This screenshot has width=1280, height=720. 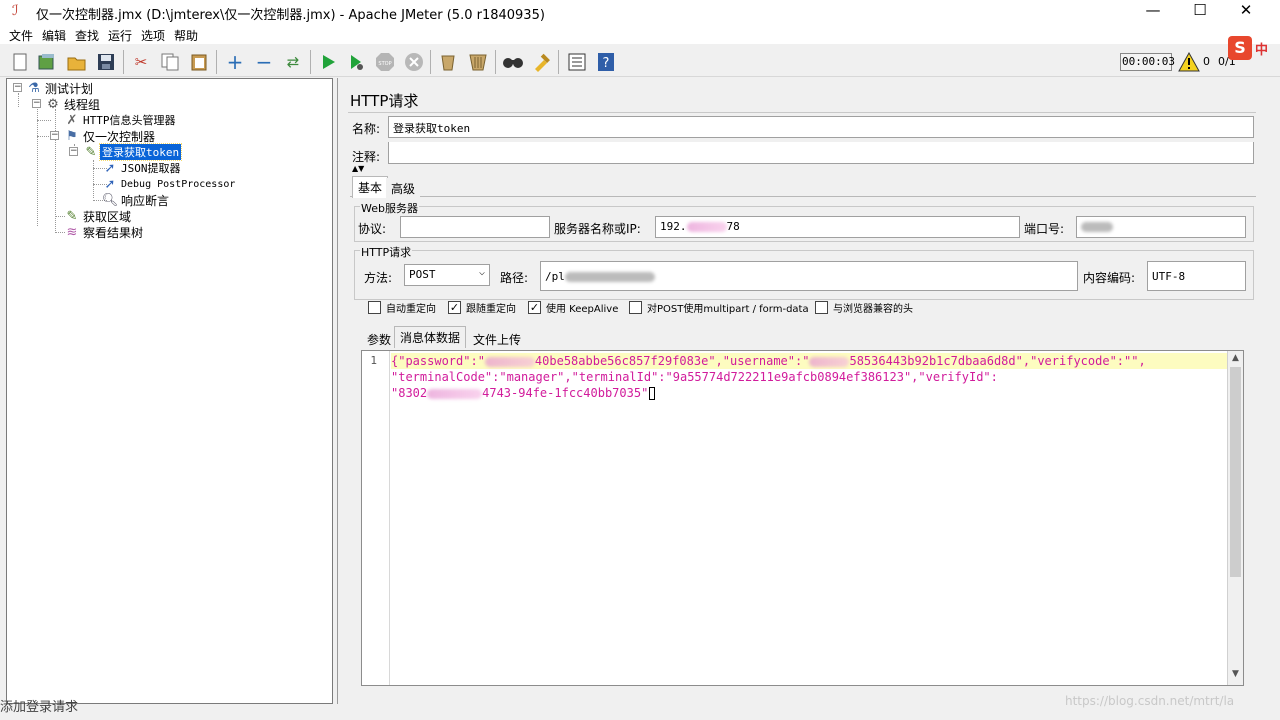 I want to click on server-field: 192. 78, so click(x=837, y=227).